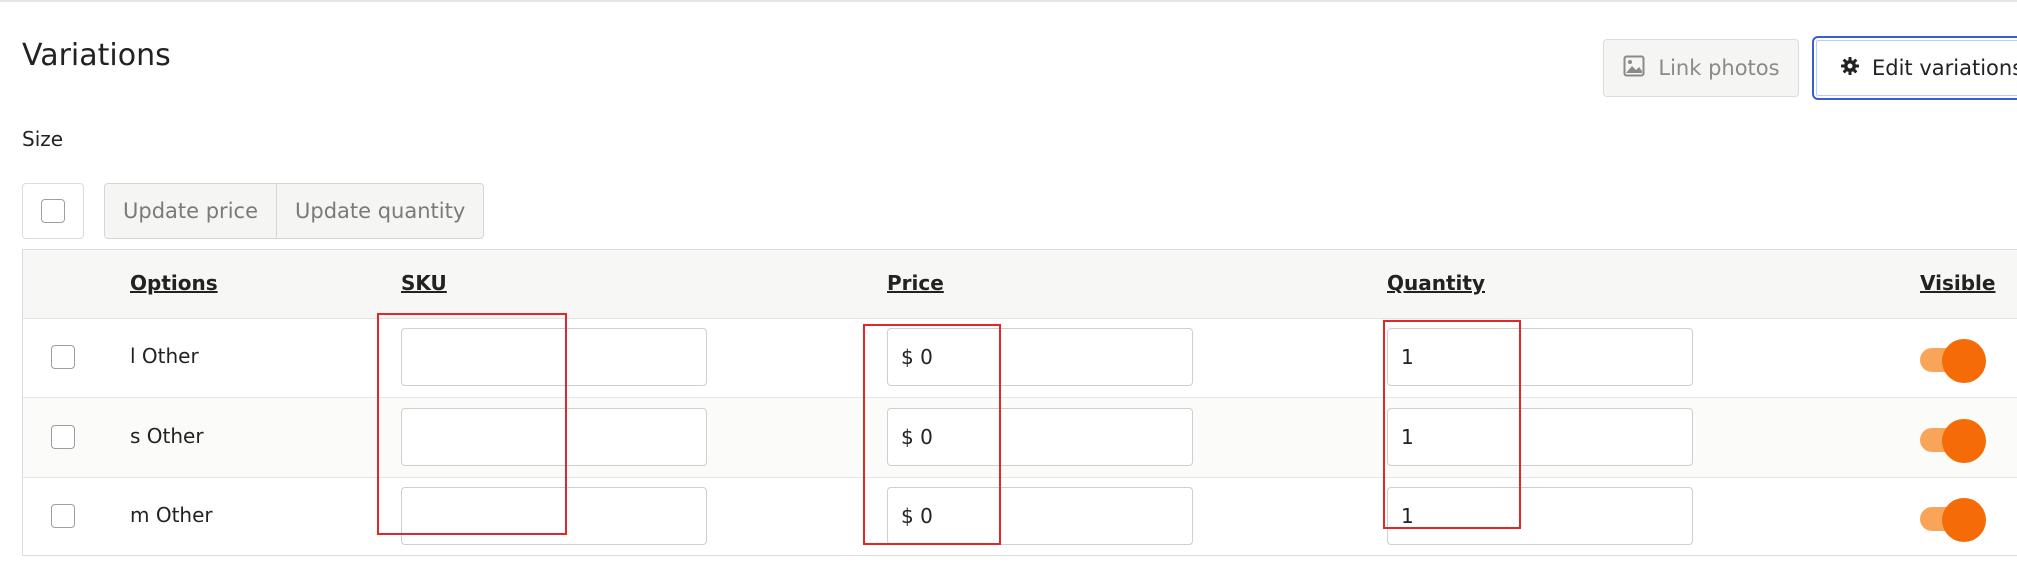 The width and height of the screenshot is (2017, 581). I want to click on select-all-container, so click(53, 211).